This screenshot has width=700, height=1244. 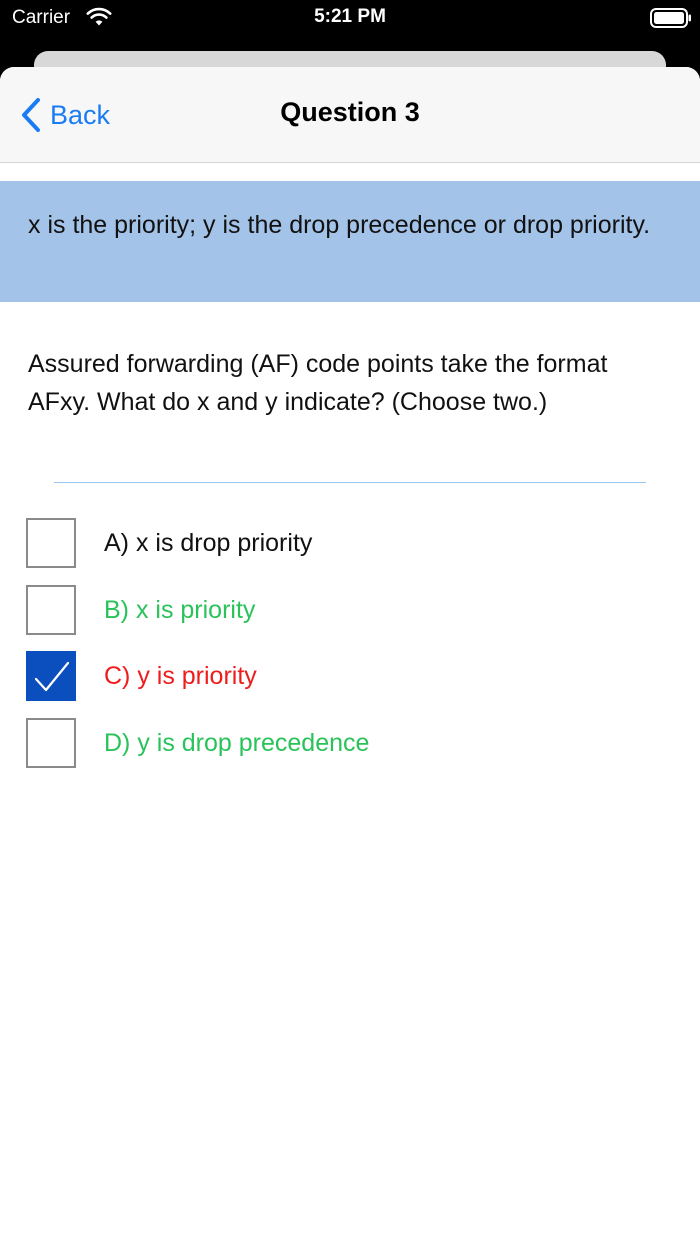 What do you see at coordinates (51, 609) in the screenshot?
I see `checkbox-b` at bounding box center [51, 609].